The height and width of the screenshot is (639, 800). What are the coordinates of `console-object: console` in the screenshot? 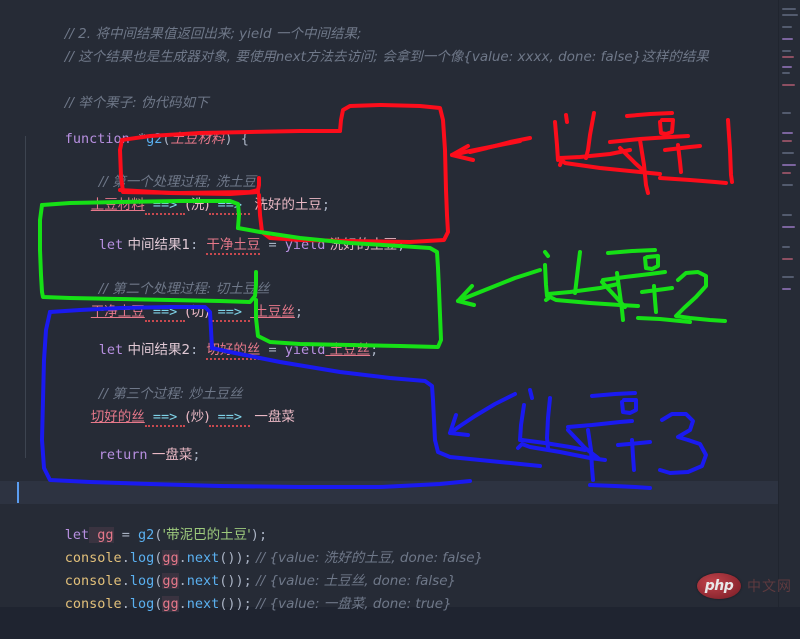 It's located at (93, 604).